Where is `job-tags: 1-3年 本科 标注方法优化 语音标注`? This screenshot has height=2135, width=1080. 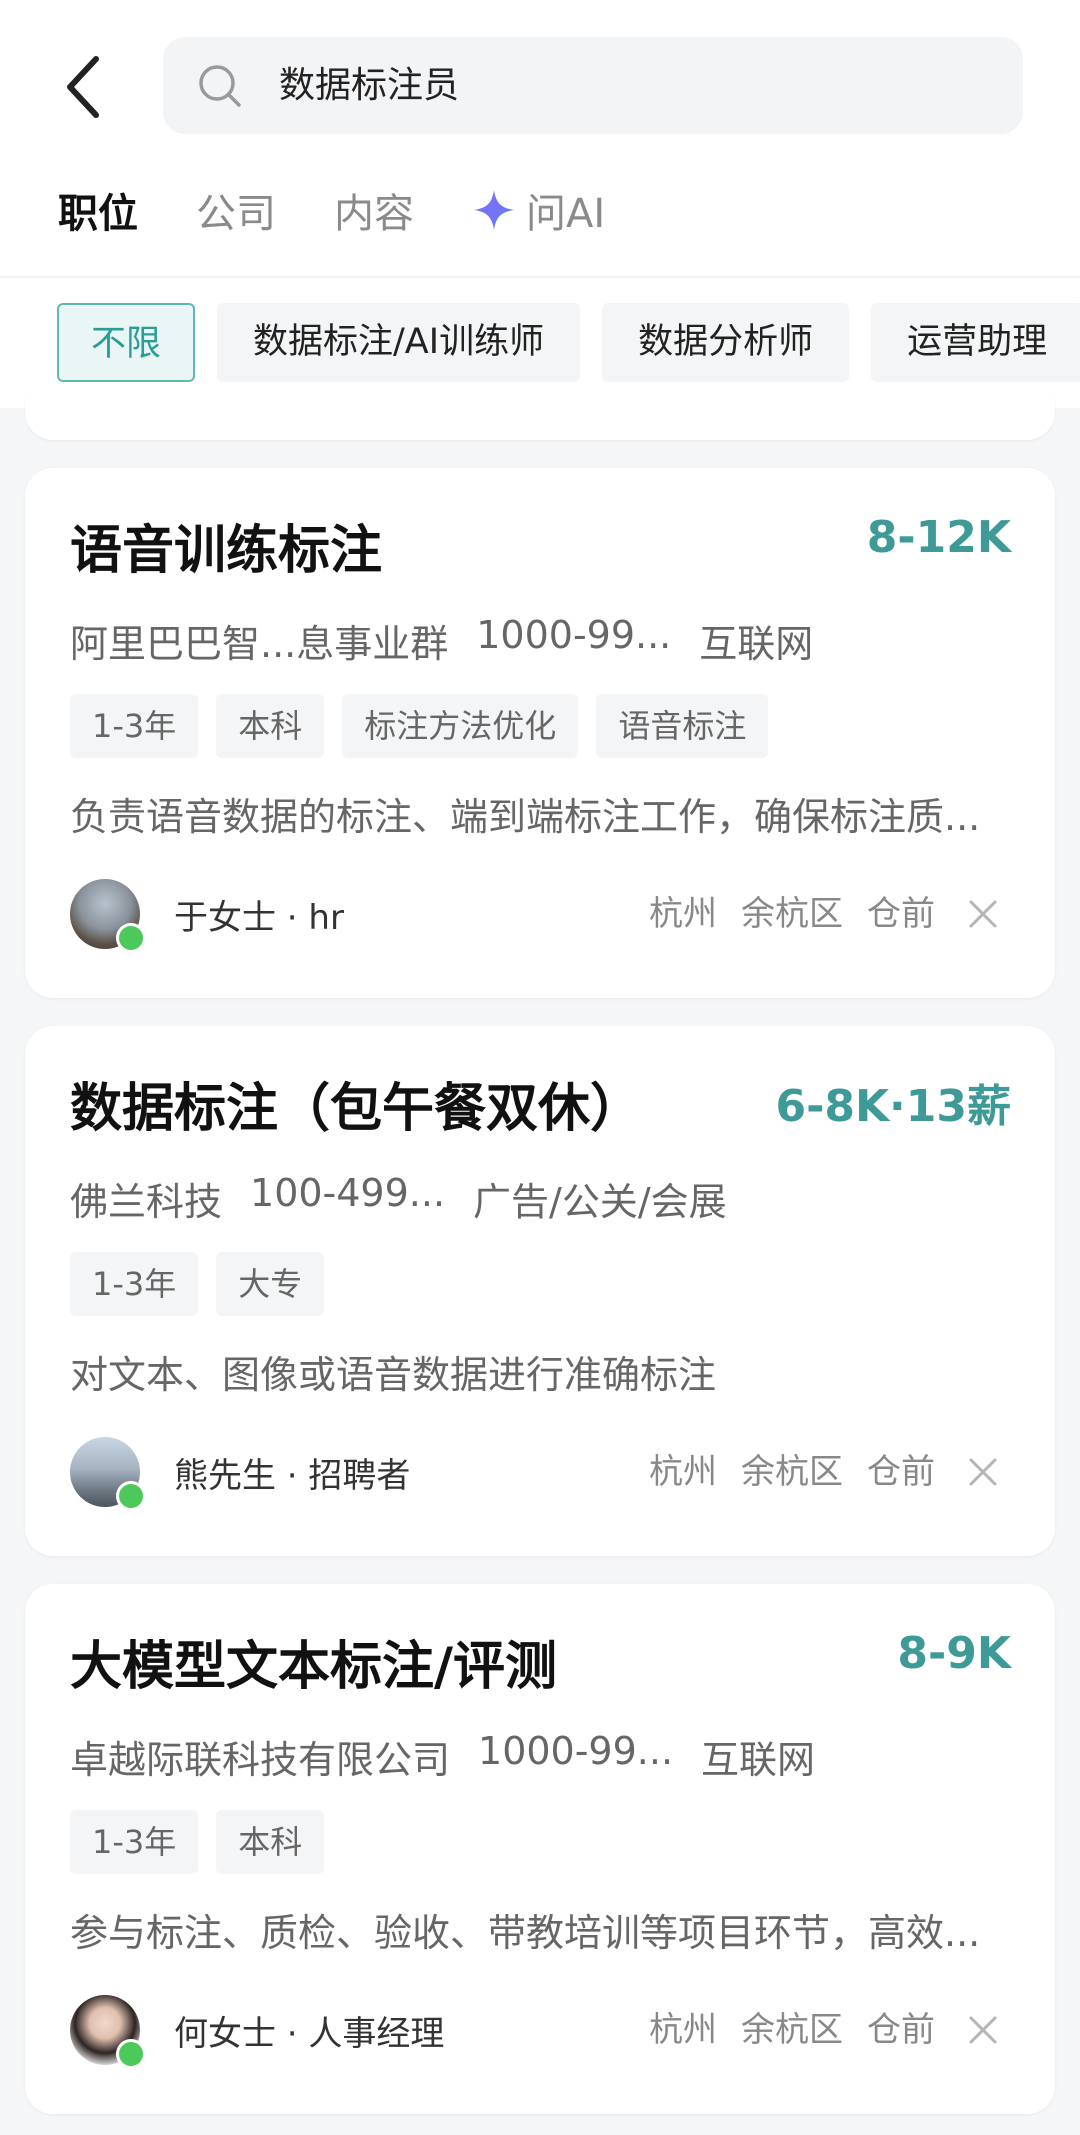 job-tags: 1-3年 本科 标注方法优化 语音标注 is located at coordinates (428, 726).